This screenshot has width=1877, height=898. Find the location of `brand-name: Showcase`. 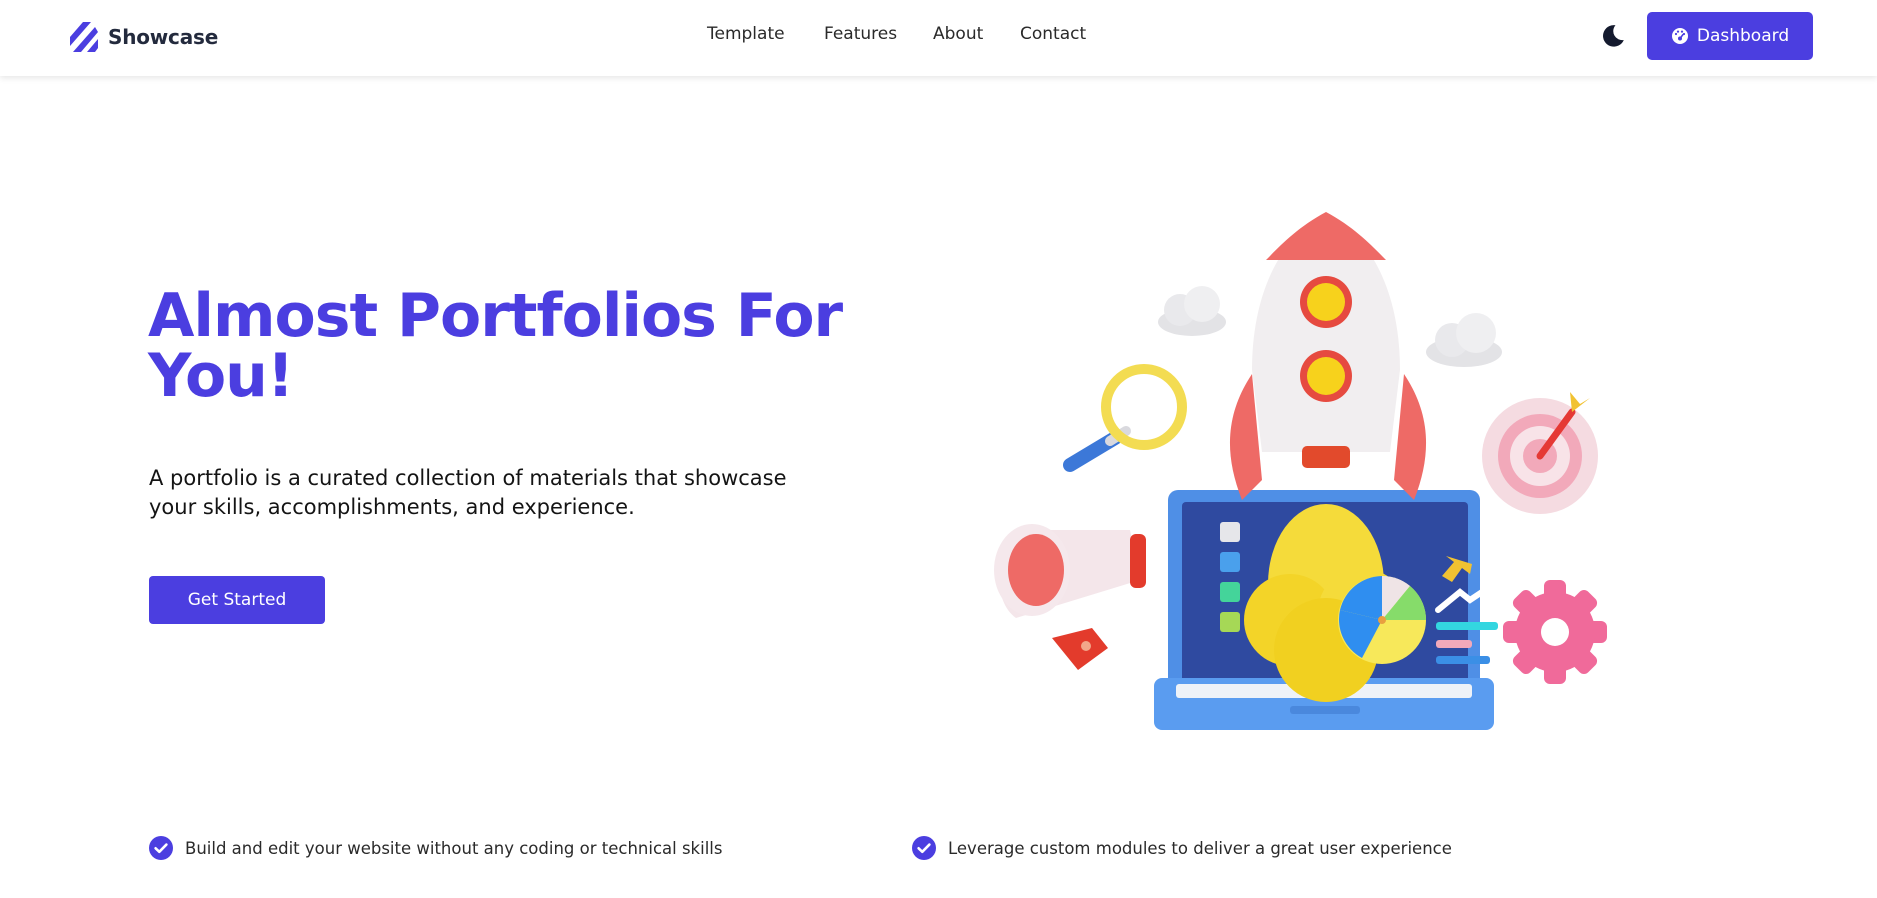

brand-name: Showcase is located at coordinates (163, 37).